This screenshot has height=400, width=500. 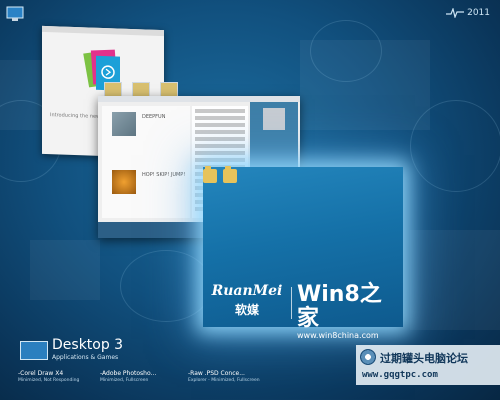 What do you see at coordinates (154, 117) in the screenshot?
I see `album-title: DEEPFUN` at bounding box center [154, 117].